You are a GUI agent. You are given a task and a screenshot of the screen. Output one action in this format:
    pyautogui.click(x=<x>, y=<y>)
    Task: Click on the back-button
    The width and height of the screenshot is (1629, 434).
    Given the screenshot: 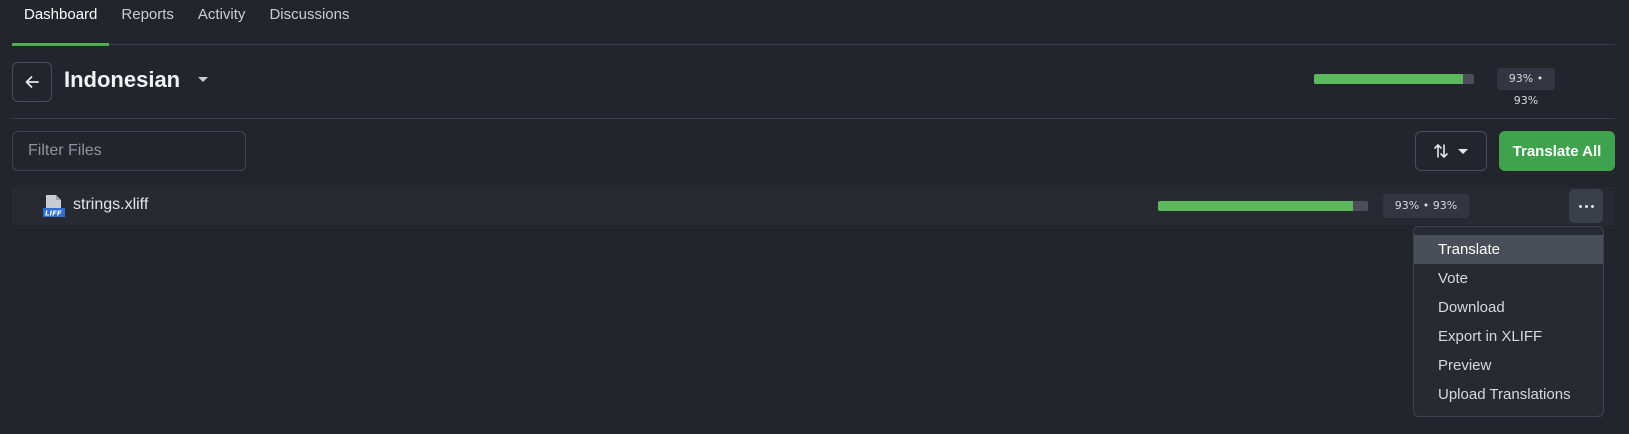 What is the action you would take?
    pyautogui.click(x=32, y=82)
    